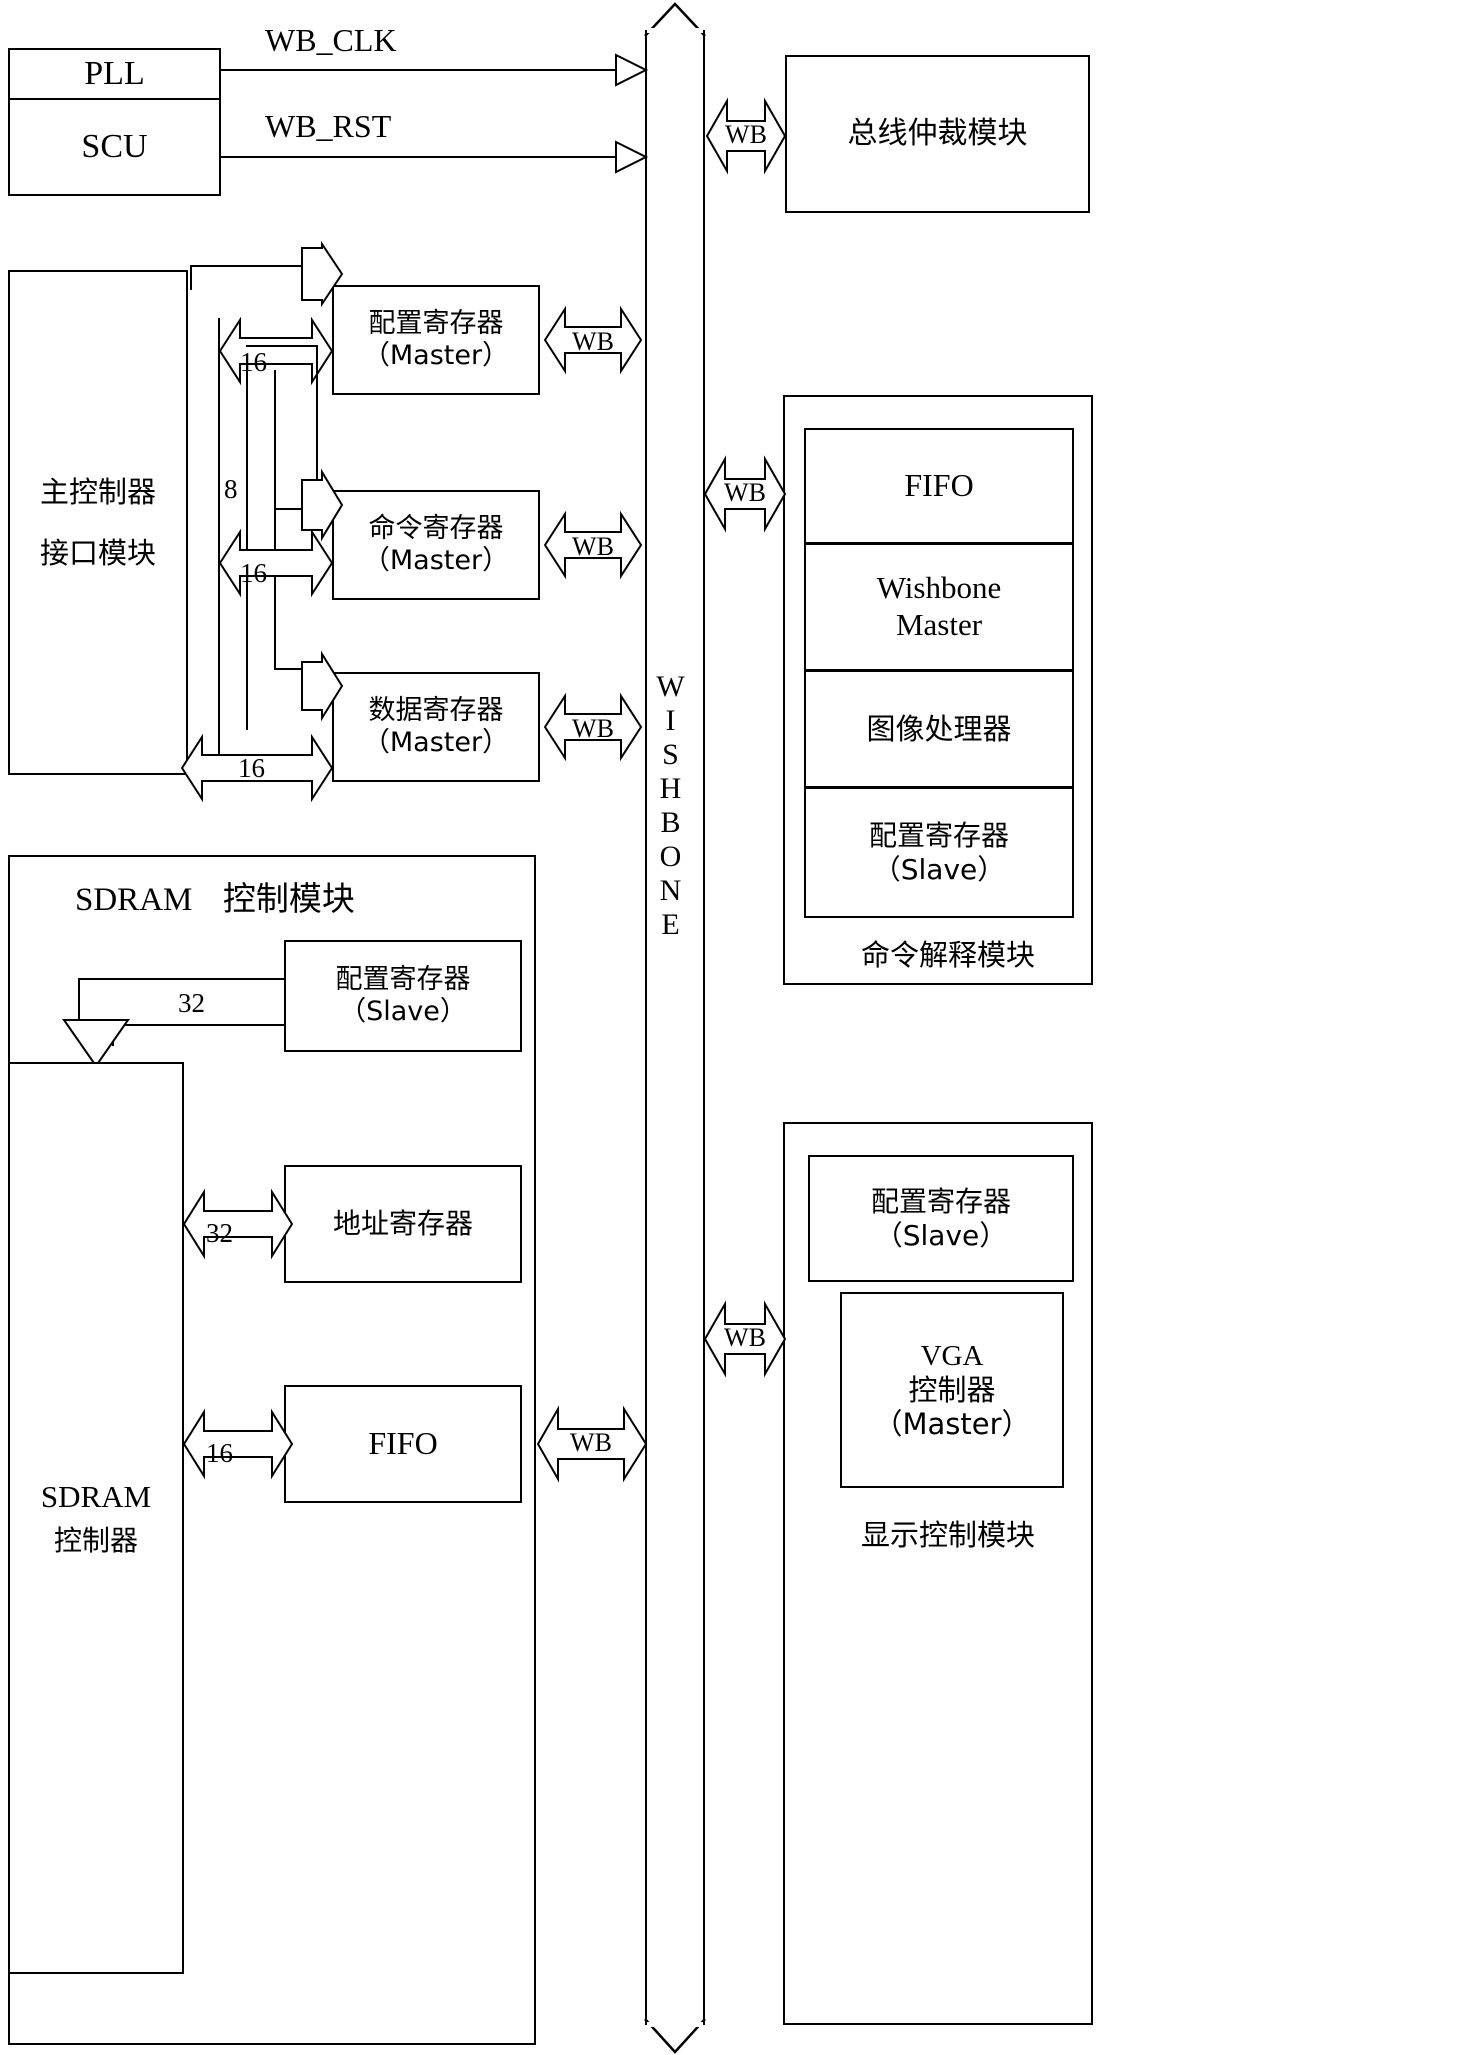  I want to click on display-config-register-line1: 配置寄存器, so click(940, 1202).